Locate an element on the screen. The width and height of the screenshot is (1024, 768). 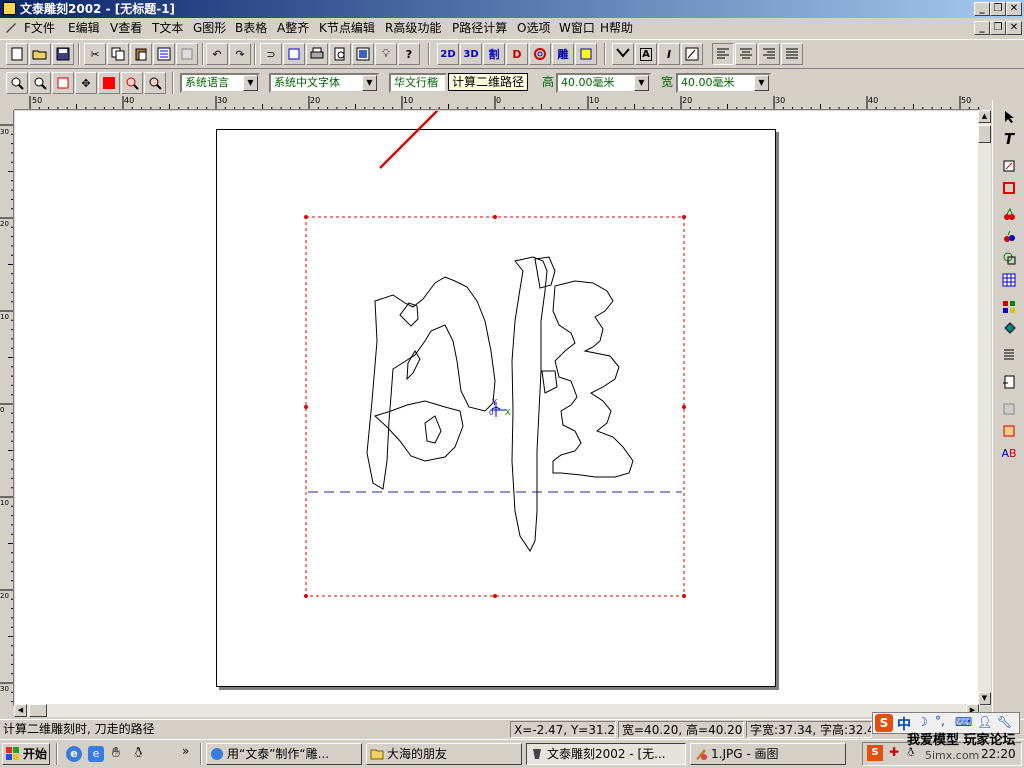
import-icon: ⊃ is located at coordinates (271, 54).